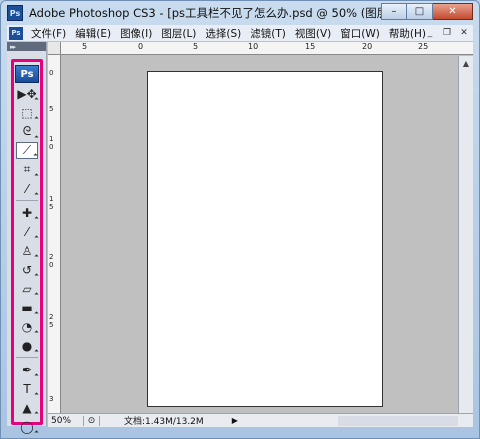 The width and height of the screenshot is (480, 439). Describe the element at coordinates (26, 46) in the screenshot. I see `tools-panel-grip: ▸▸` at that location.